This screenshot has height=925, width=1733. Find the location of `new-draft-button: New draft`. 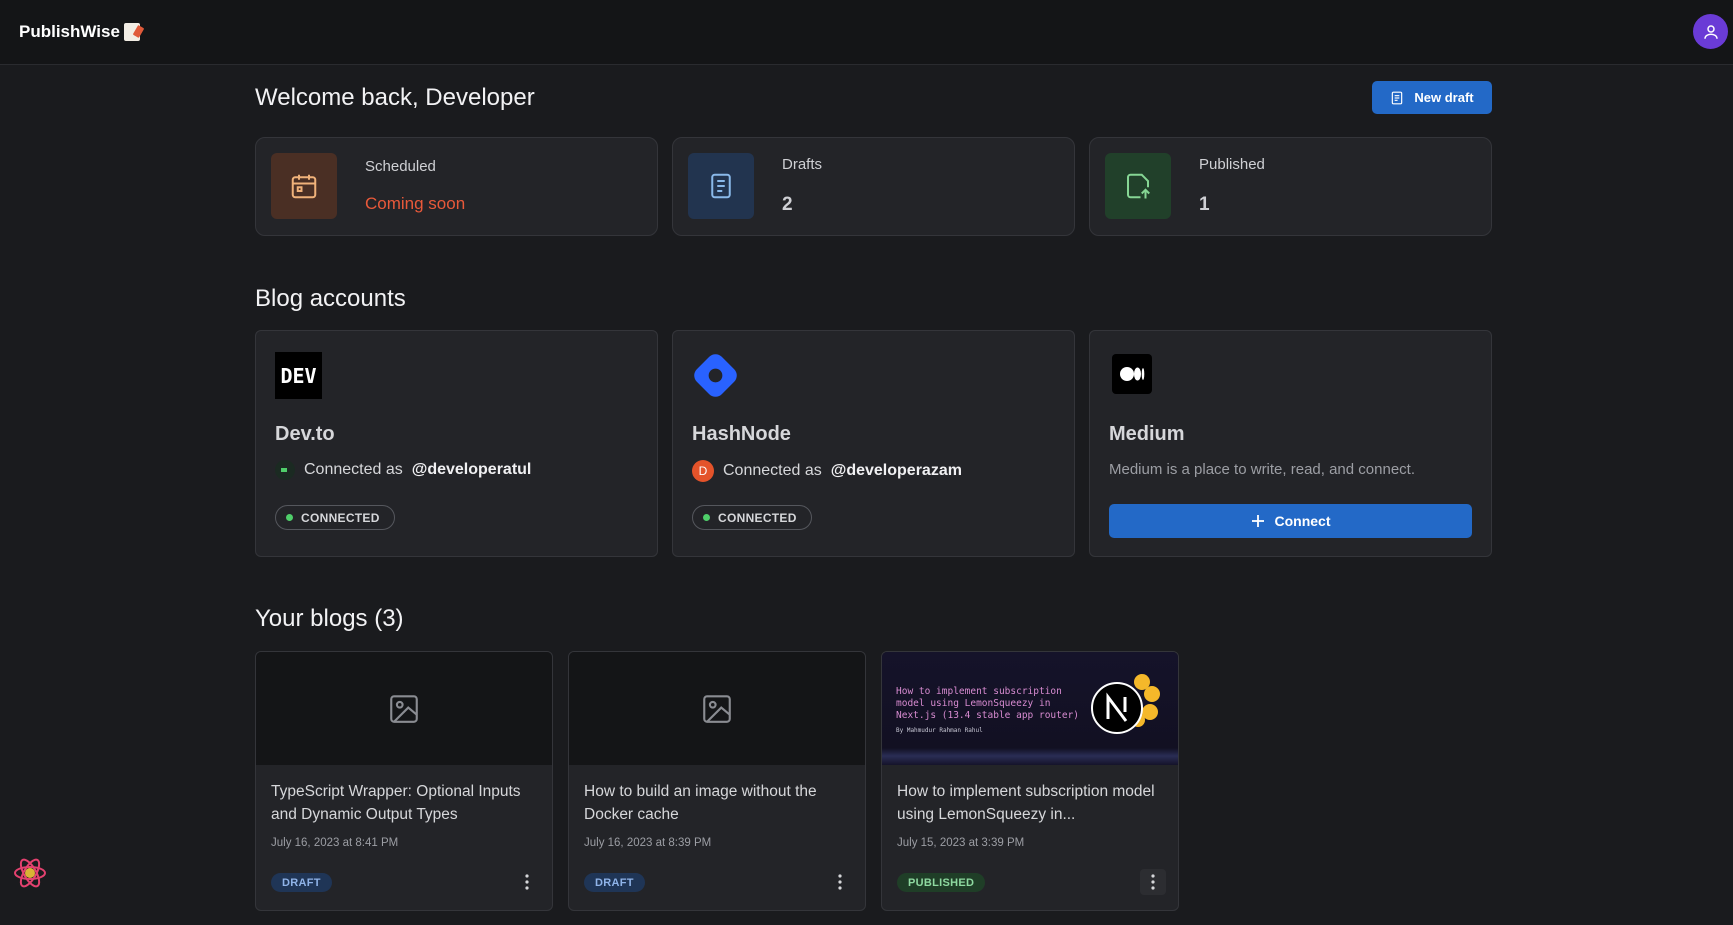

new-draft-button: New draft is located at coordinates (1432, 97).